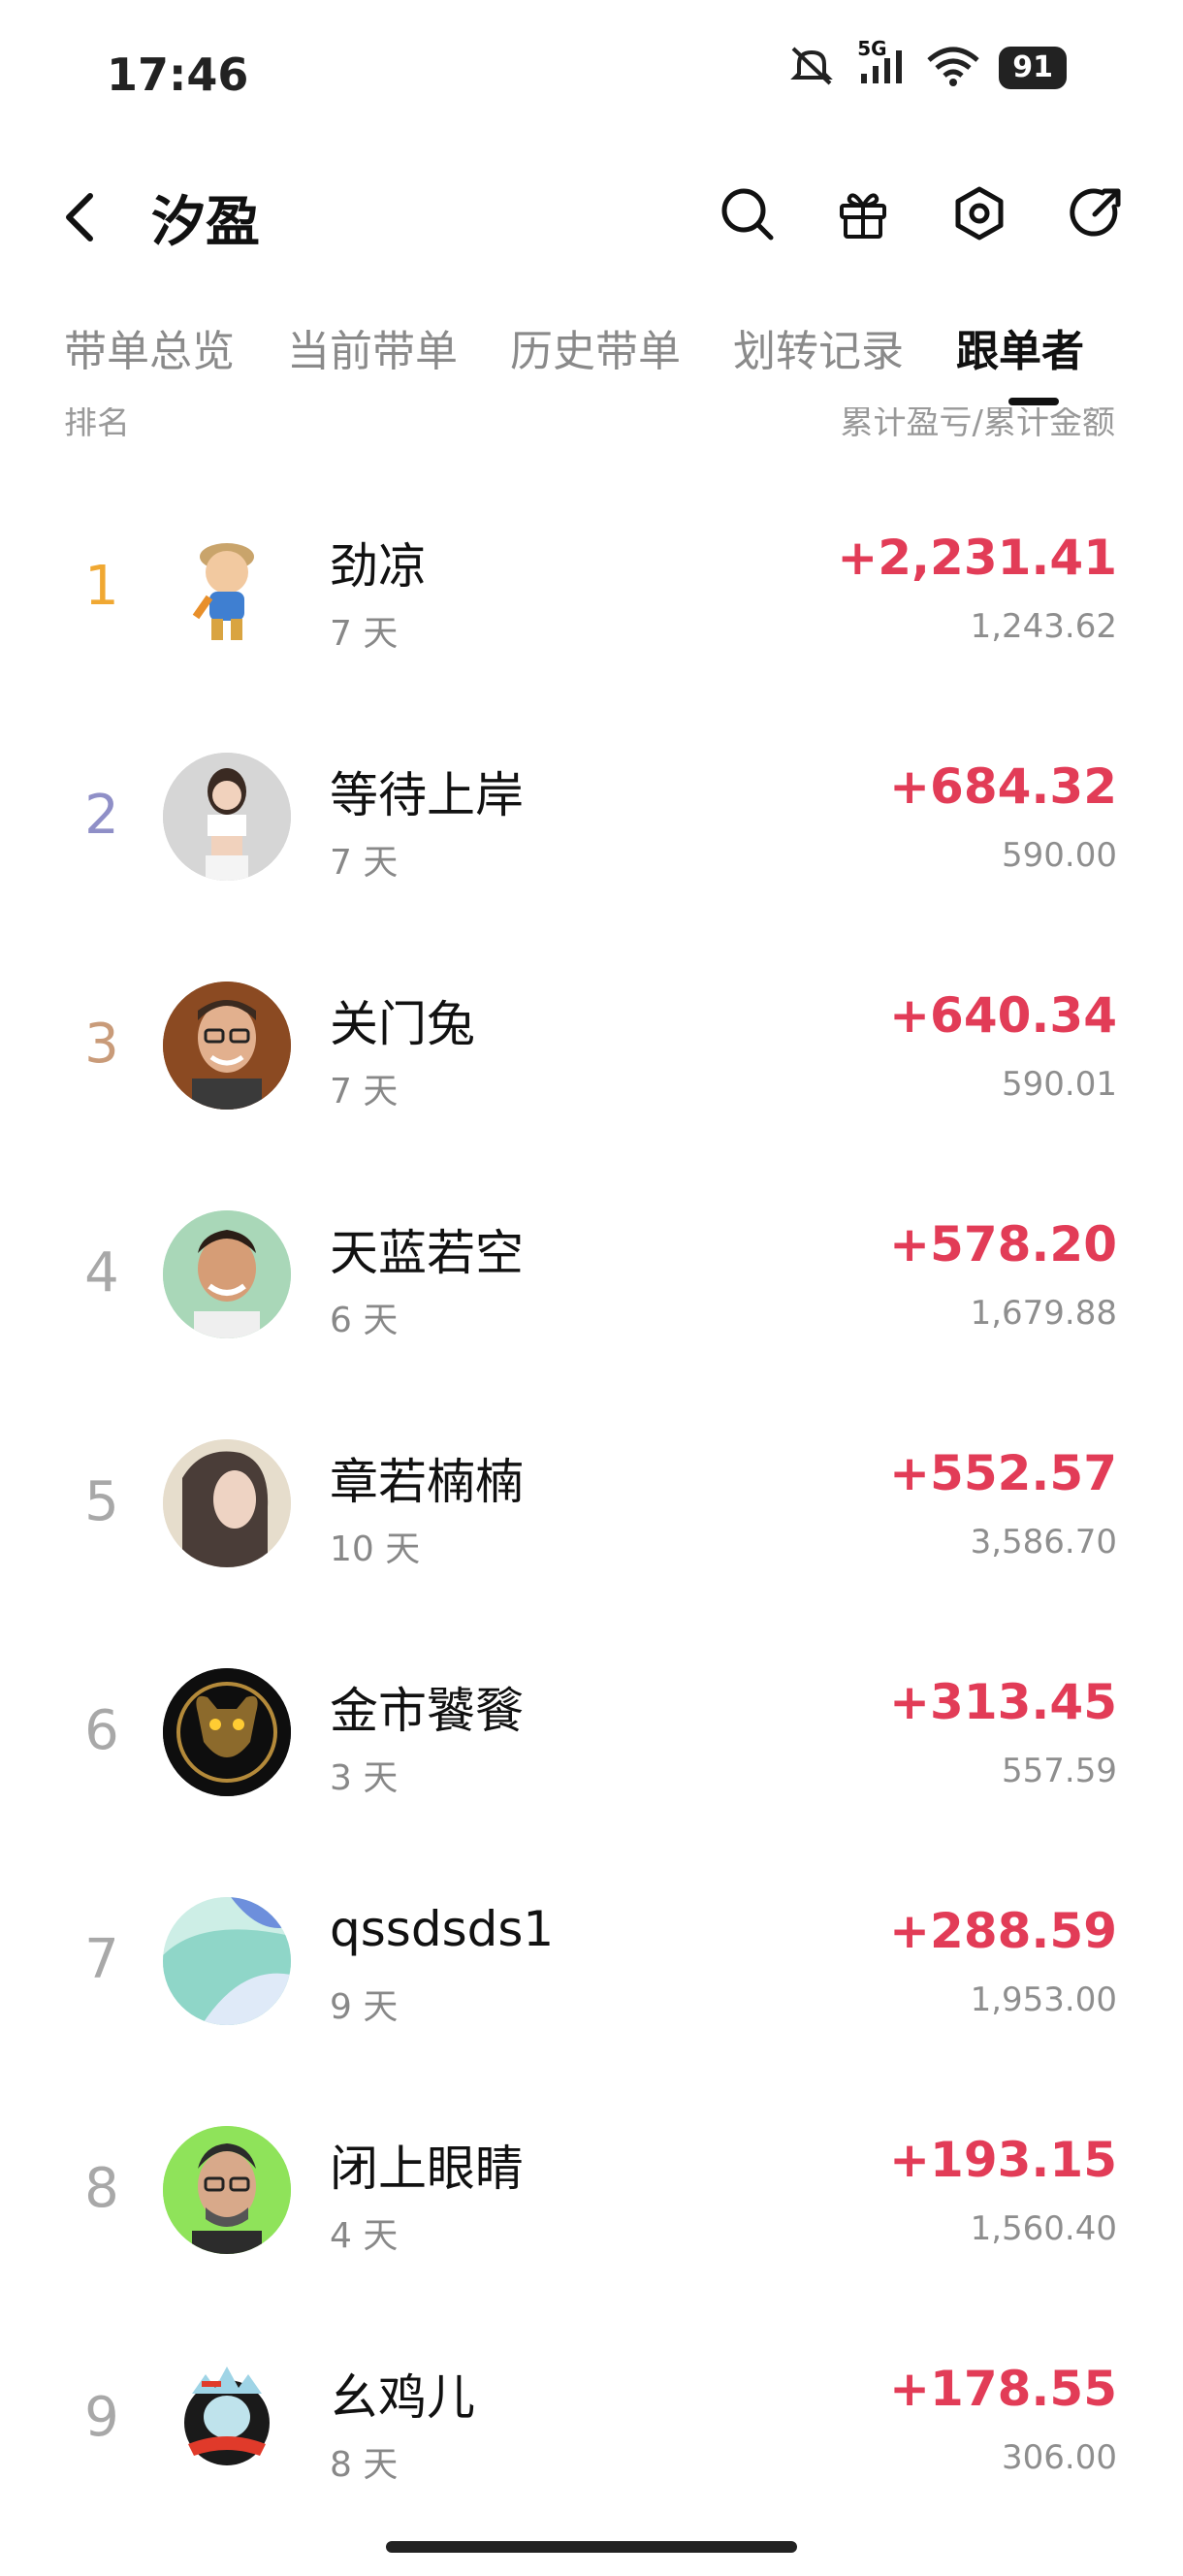 The width and height of the screenshot is (1183, 2576). Describe the element at coordinates (818, 347) in the screenshot. I see `tab-transfers: 划转记录` at that location.